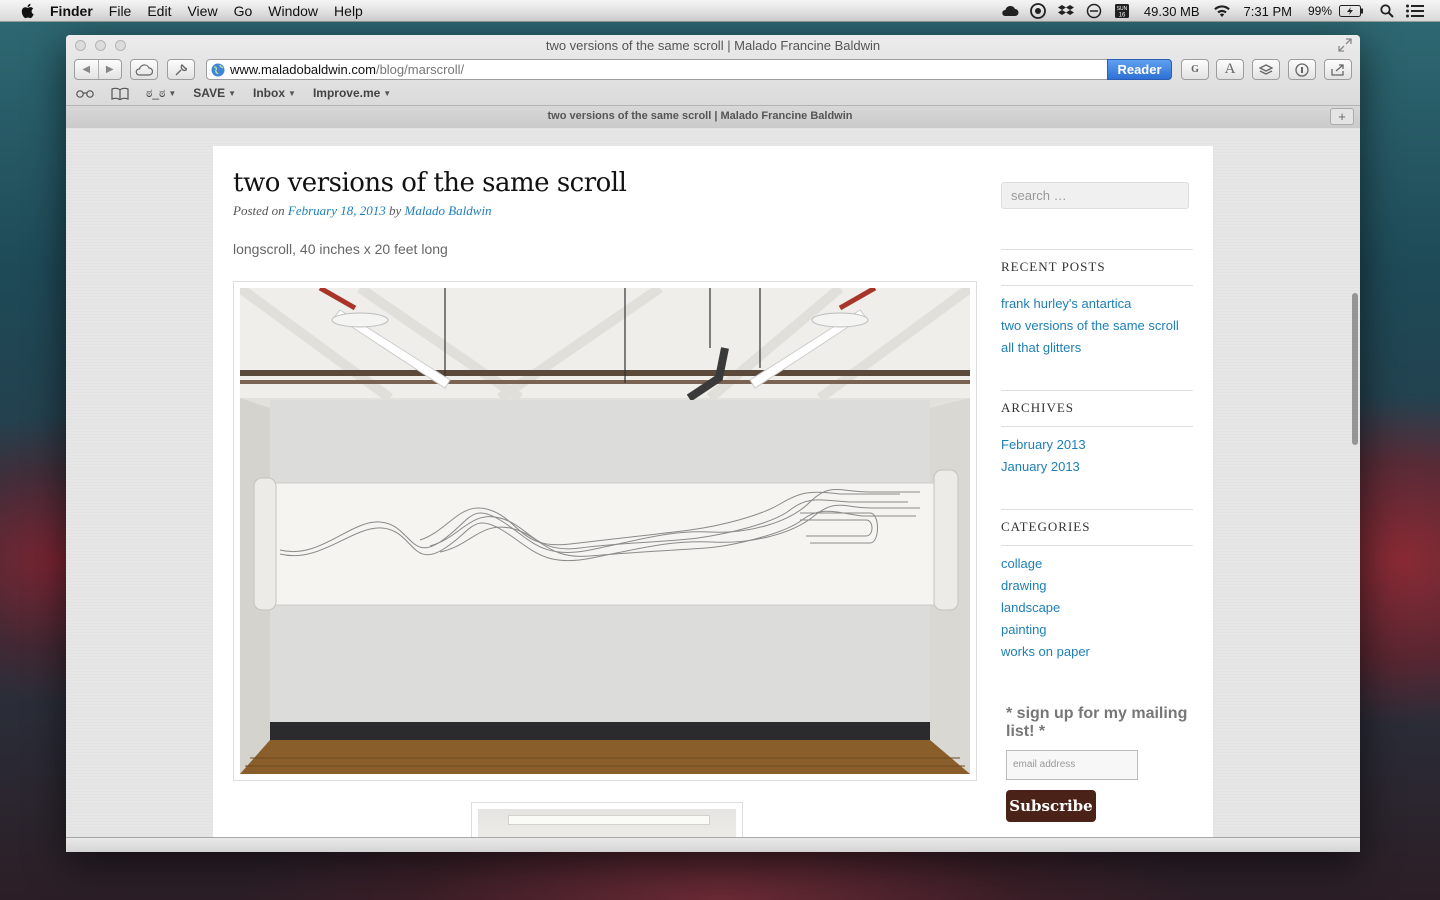 This screenshot has height=900, width=1440. What do you see at coordinates (1038, 407) in the screenshot?
I see `archives-title: ARCHIVES` at bounding box center [1038, 407].